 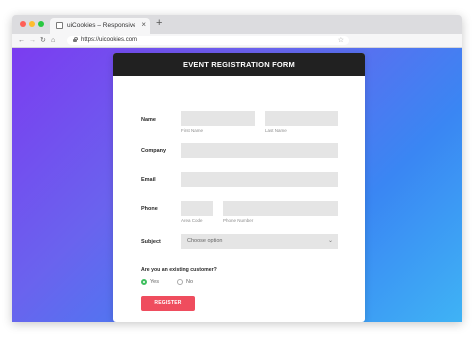 I want to click on subject-selected-value: Choose option, so click(x=205, y=241).